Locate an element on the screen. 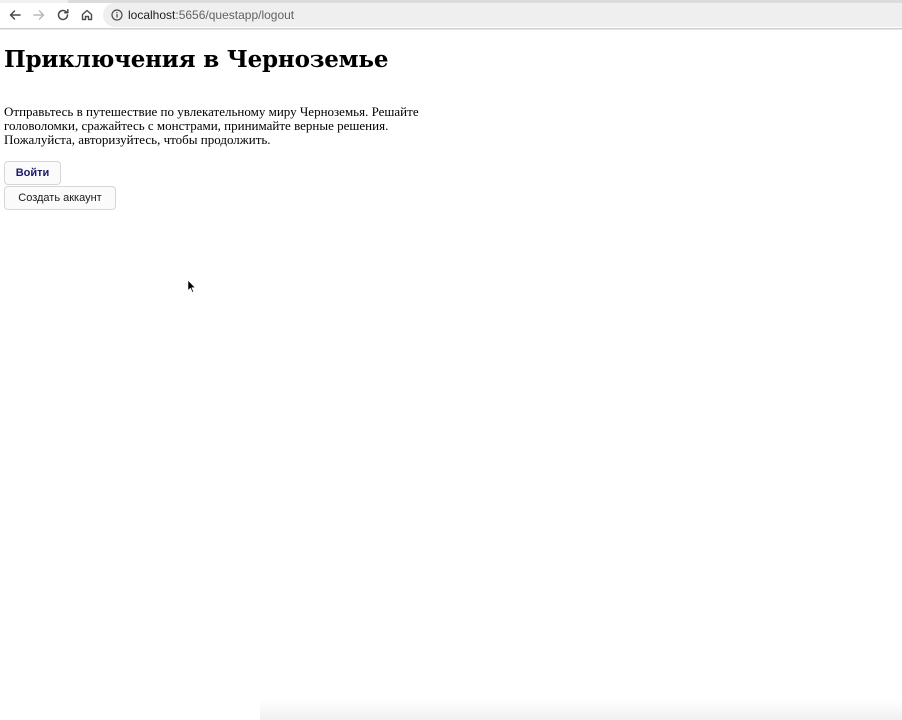  arrow-left-icon is located at coordinates (15, 15).